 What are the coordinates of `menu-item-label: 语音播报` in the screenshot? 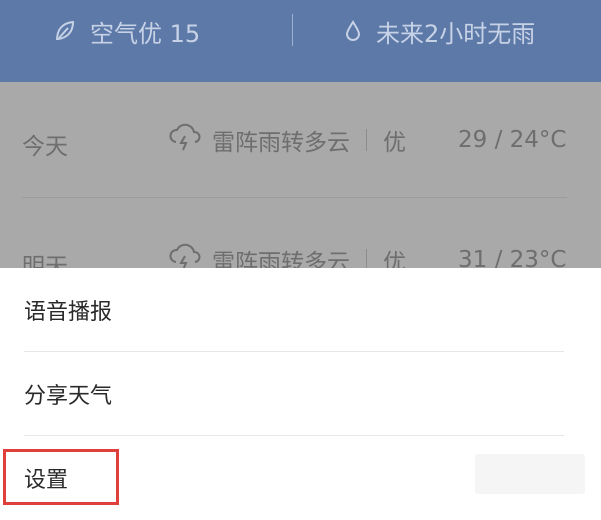 It's located at (68, 312).